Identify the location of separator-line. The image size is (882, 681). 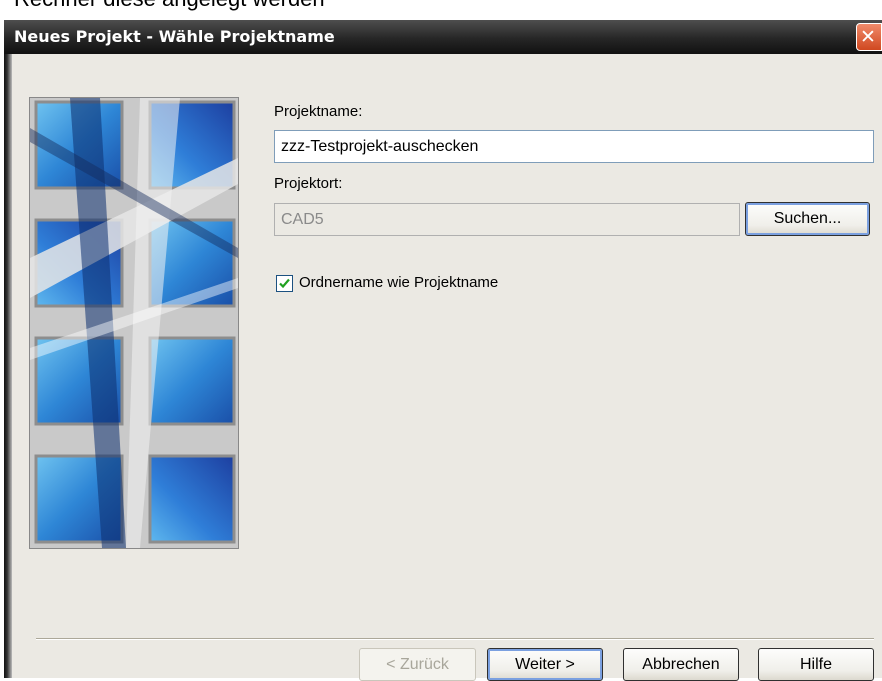
(455, 639).